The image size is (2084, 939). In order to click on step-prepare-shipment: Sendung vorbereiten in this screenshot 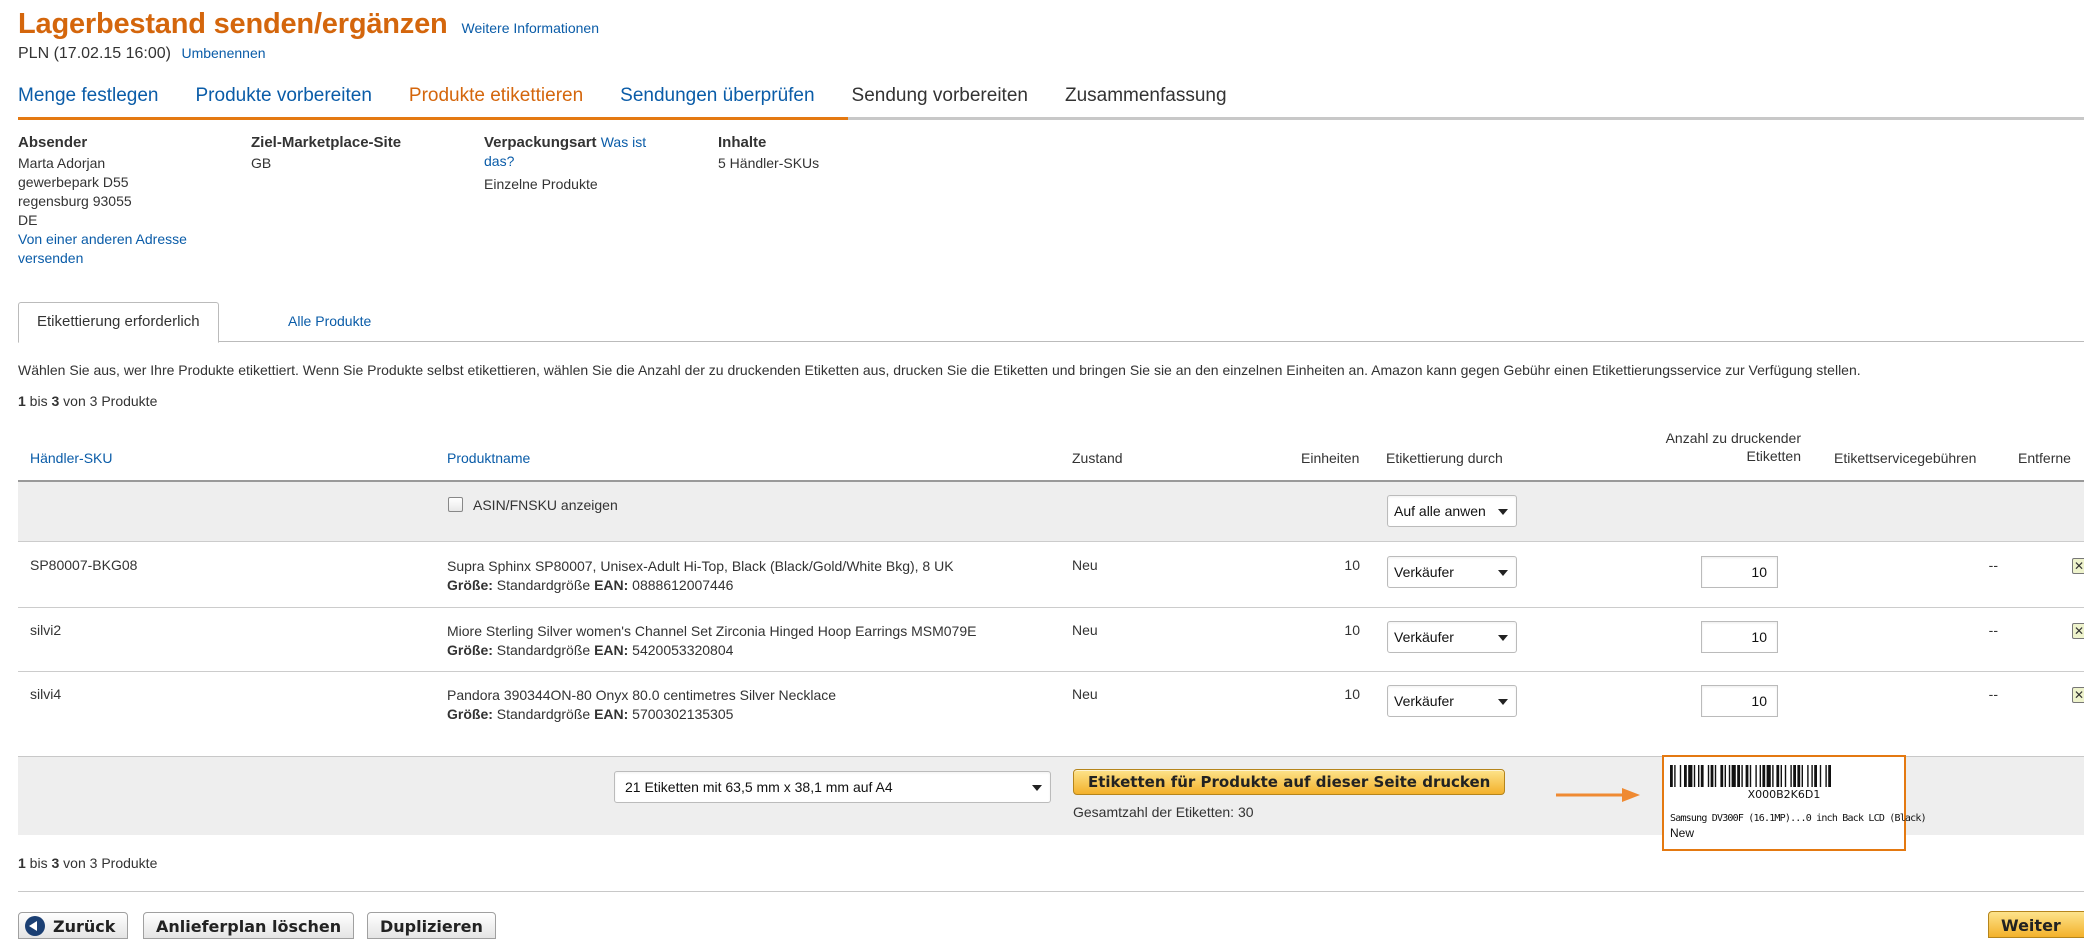, I will do `click(939, 95)`.